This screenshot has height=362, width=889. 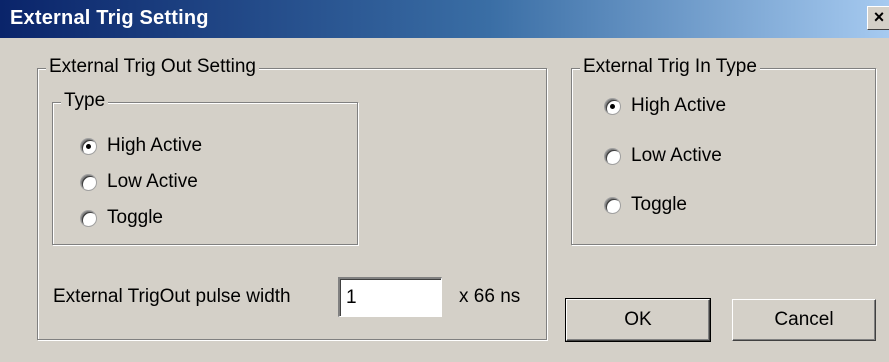 I want to click on close-icon: ×, so click(x=879, y=17).